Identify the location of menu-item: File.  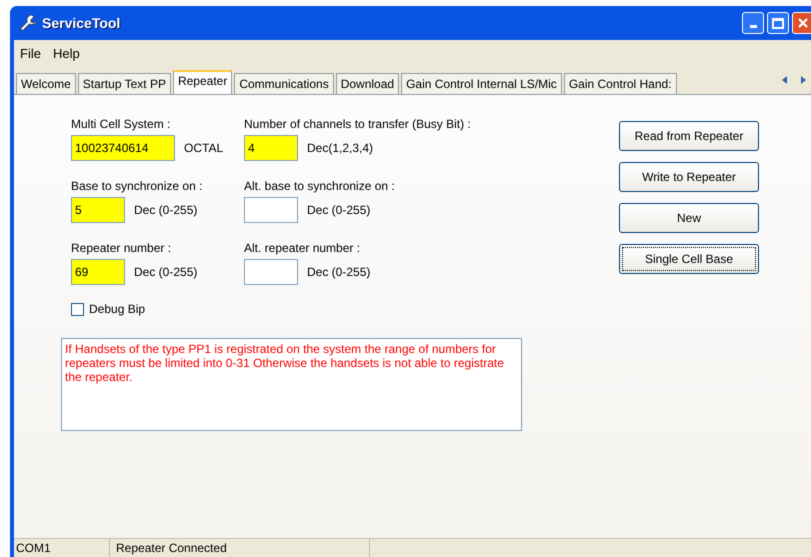
(30, 54).